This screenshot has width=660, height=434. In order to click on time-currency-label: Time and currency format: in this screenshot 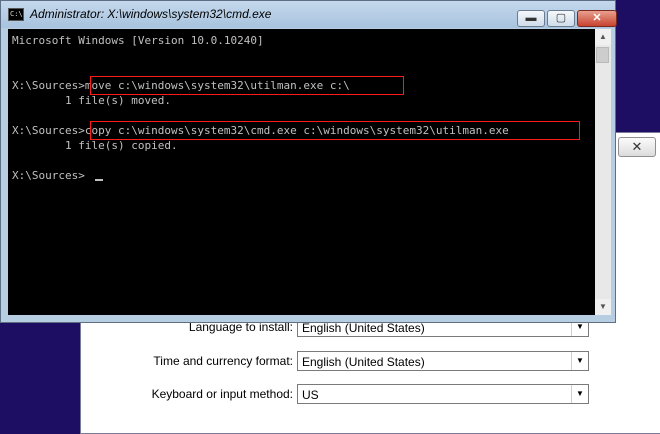, I will do `click(223, 361)`.